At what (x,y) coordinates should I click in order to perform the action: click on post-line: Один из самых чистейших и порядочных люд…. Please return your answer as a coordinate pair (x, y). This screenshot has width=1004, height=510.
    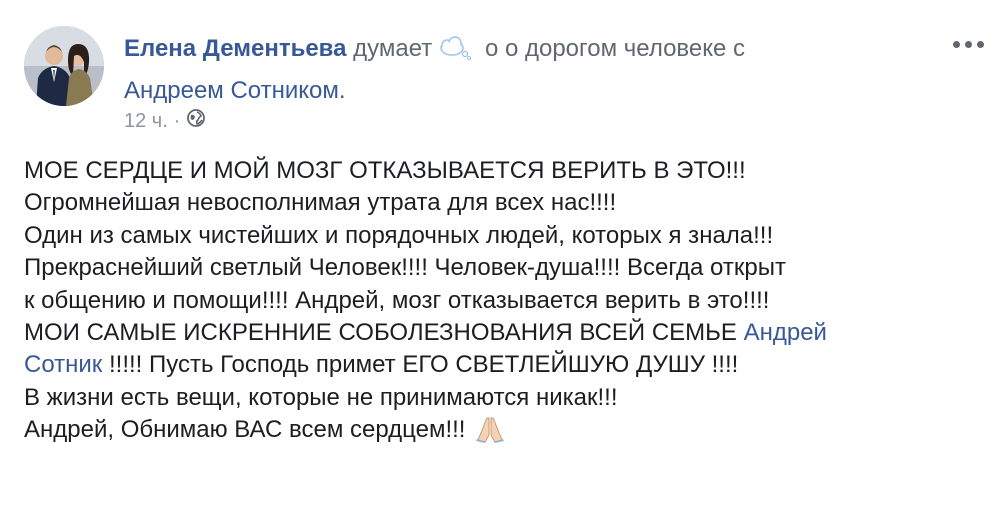
    Looking at the image, I should click on (399, 235).